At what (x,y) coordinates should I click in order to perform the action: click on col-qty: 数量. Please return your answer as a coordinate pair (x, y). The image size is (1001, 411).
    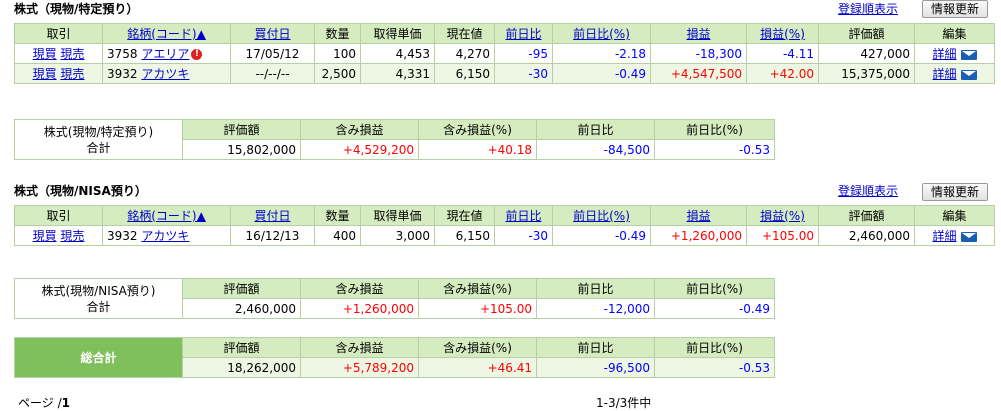
    Looking at the image, I should click on (337, 215).